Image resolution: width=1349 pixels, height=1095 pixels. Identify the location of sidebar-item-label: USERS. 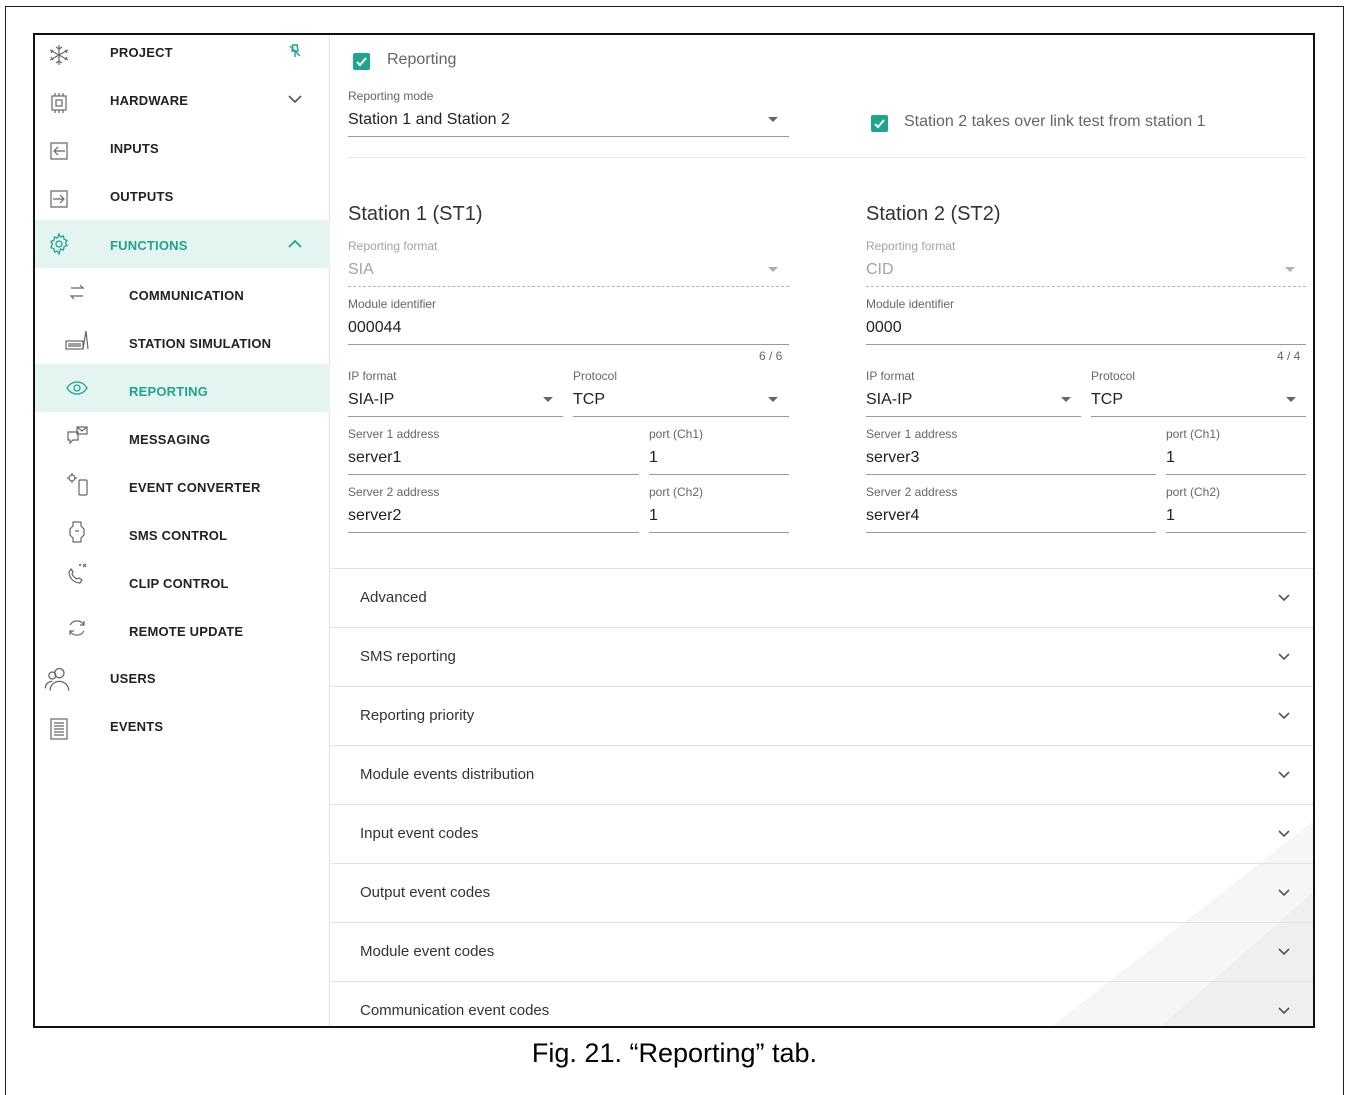
(133, 678).